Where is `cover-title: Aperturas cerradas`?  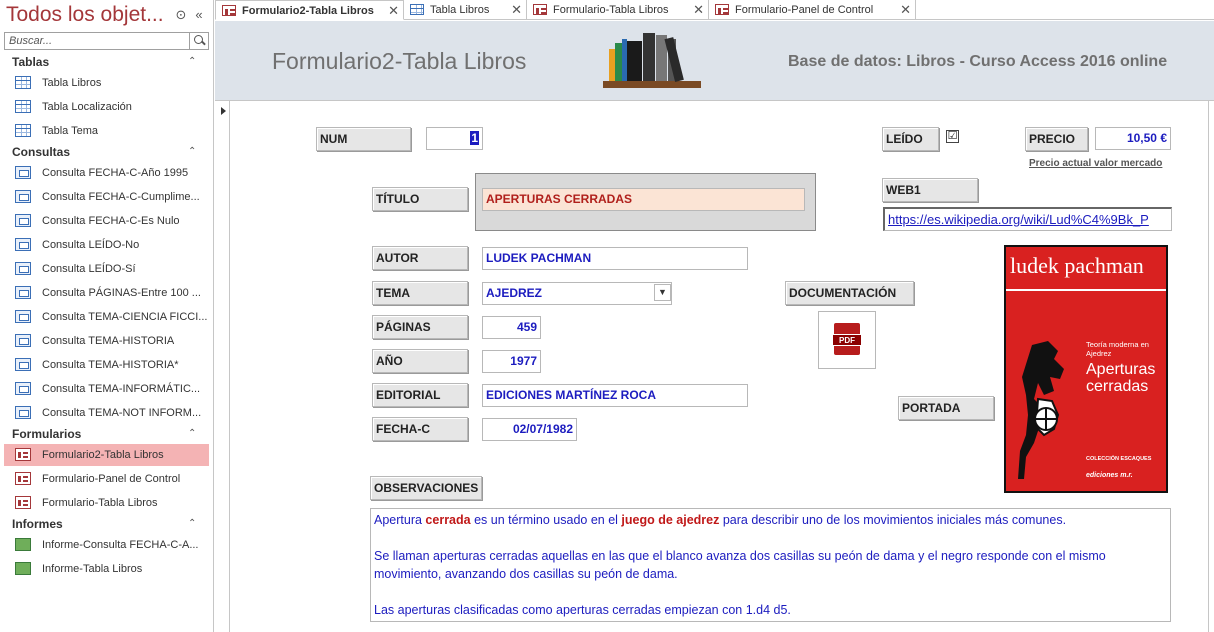
cover-title: Aperturas cerradas is located at coordinates (1121, 378).